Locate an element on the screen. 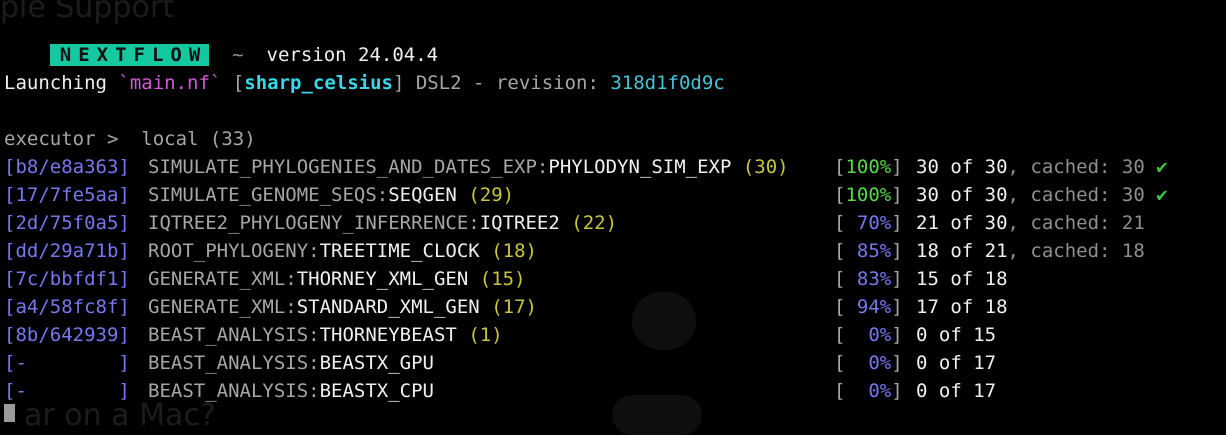 The image size is (1226, 435). process-name: THORNEY_XML_GEN is located at coordinates (382, 279).